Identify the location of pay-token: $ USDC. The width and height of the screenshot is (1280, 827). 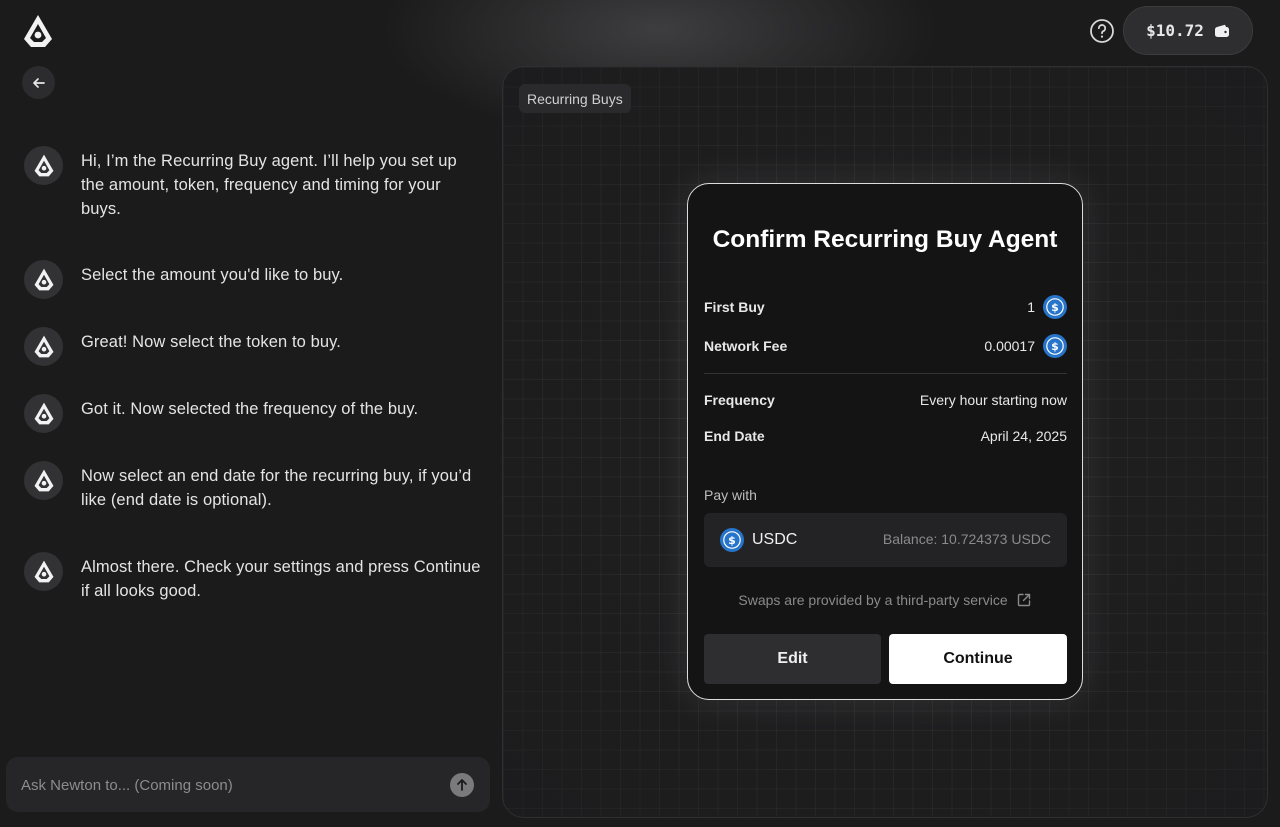
(758, 540).